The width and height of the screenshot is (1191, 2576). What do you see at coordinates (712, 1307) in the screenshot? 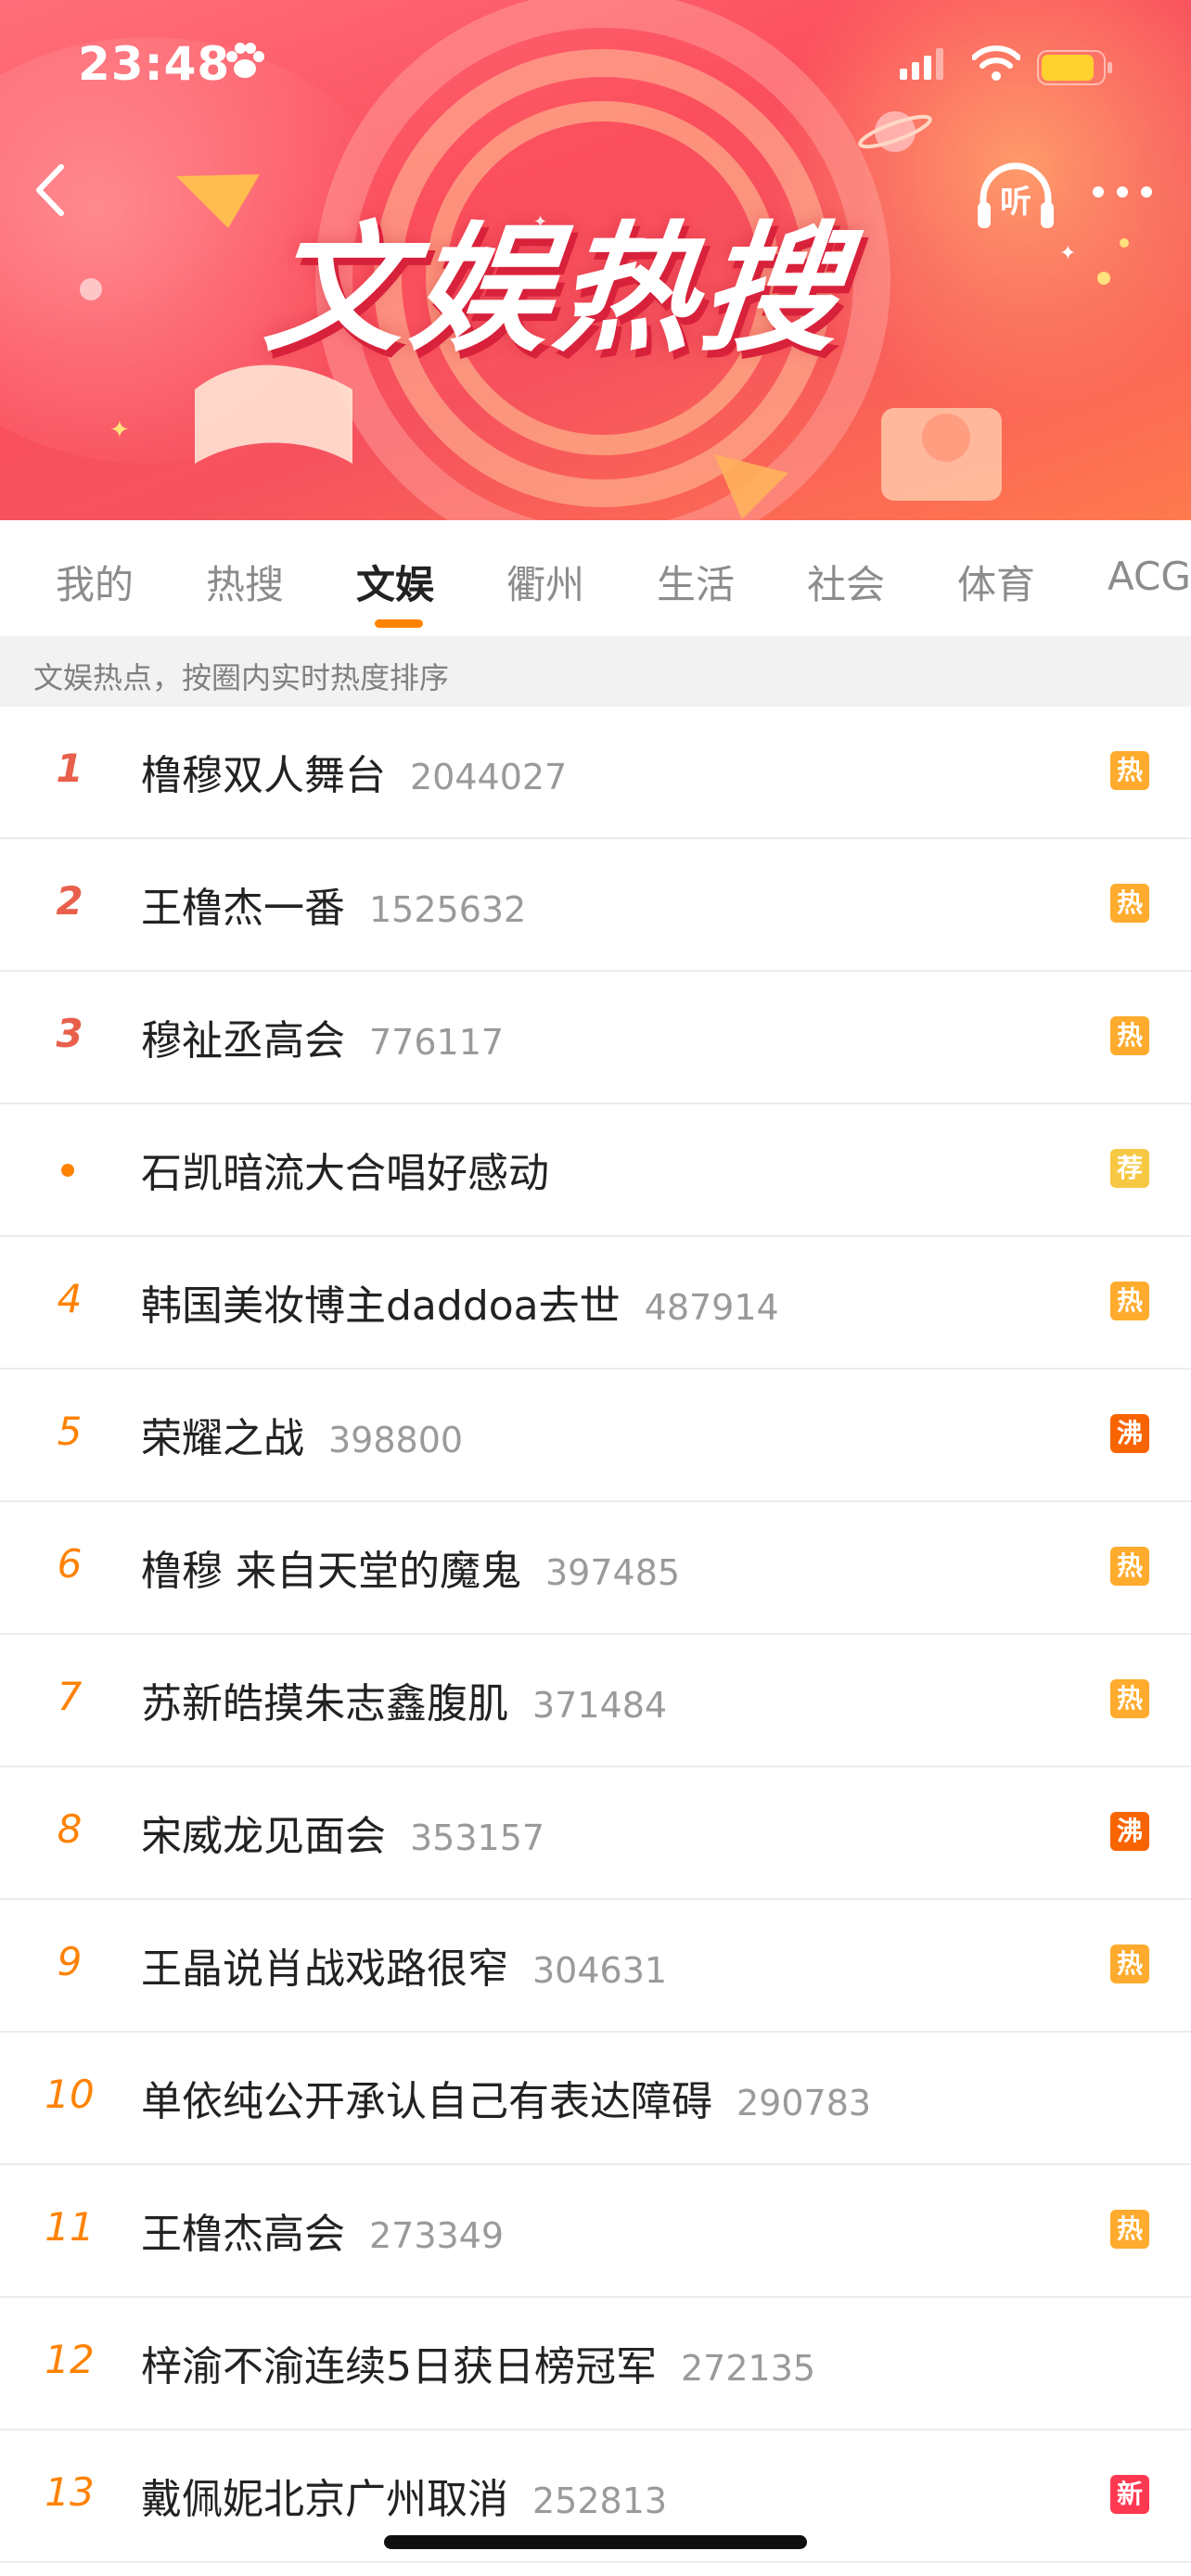
I see `heat-count: 487914` at bounding box center [712, 1307].